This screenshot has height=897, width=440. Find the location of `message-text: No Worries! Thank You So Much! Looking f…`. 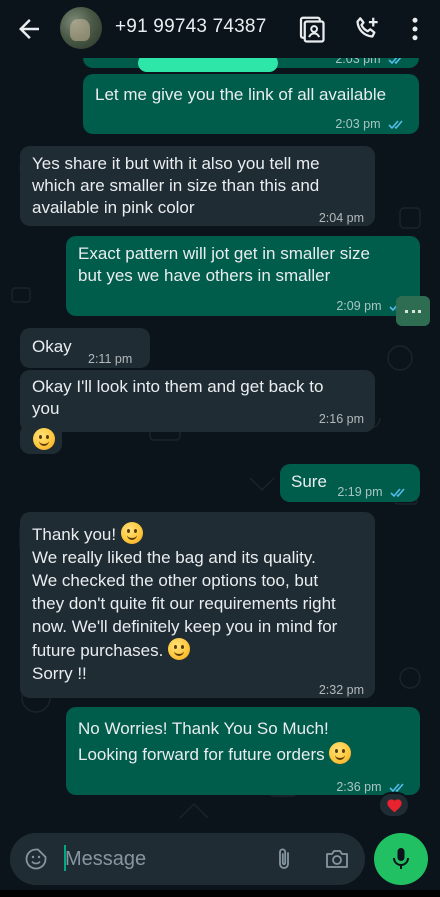

message-text: No Worries! Thank You So Much! Looking f… is located at coordinates (215, 742).